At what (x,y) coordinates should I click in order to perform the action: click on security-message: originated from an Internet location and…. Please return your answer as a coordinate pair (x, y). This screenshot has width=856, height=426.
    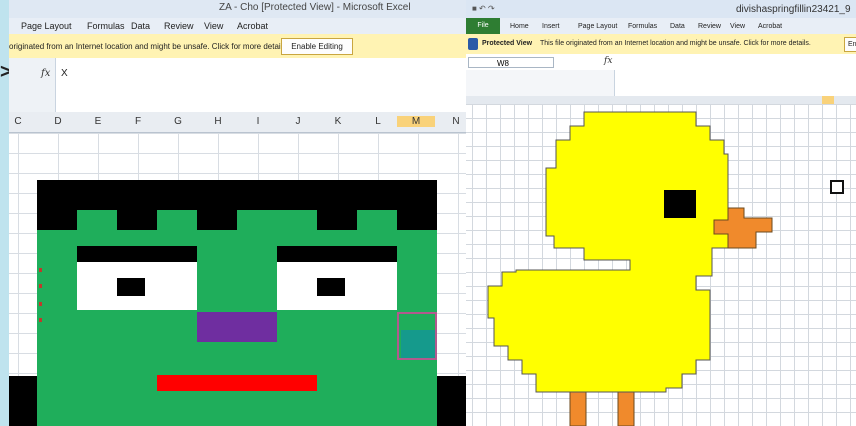
    Looking at the image, I should click on (149, 46).